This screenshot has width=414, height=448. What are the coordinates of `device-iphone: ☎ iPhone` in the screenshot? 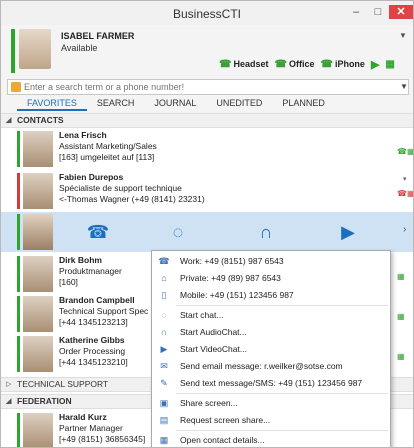 It's located at (342, 64).